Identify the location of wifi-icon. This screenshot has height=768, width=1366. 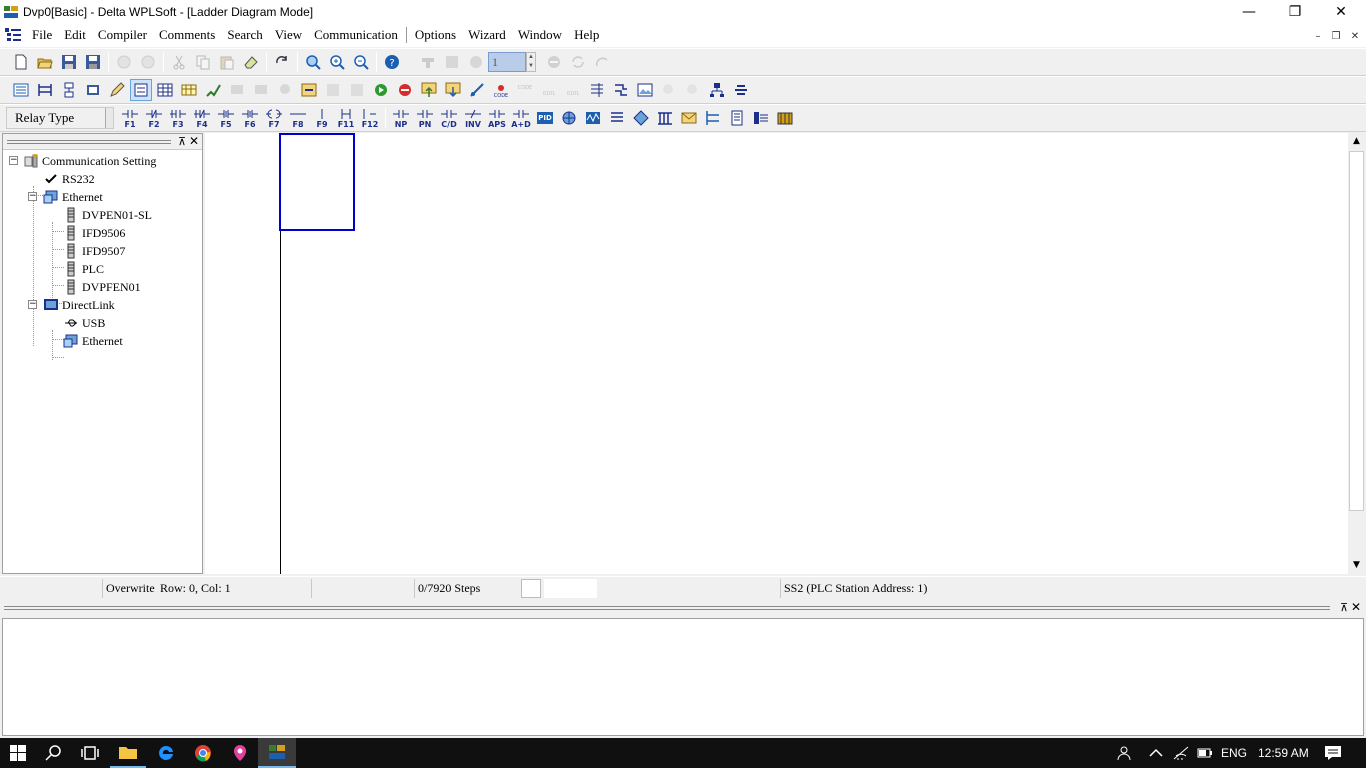
(1181, 753).